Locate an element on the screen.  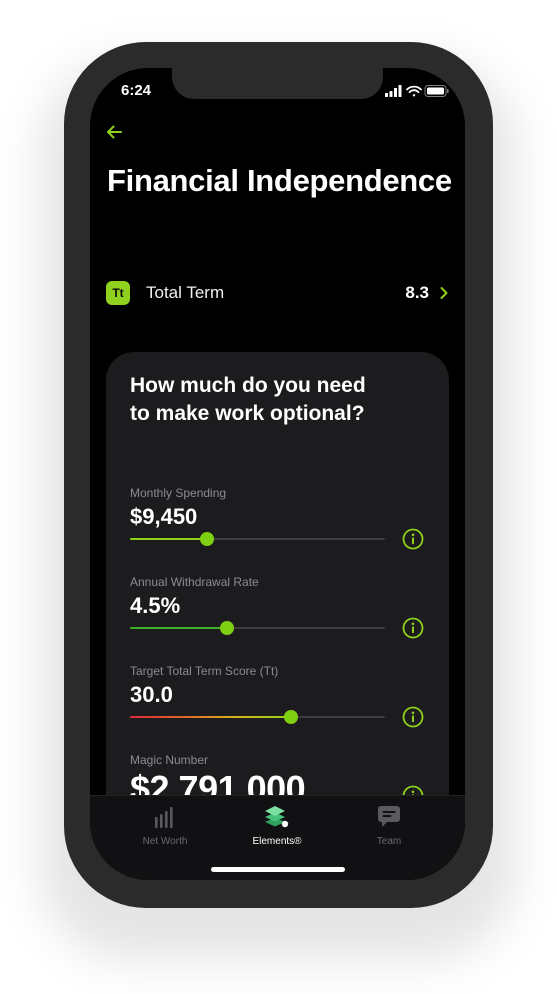
battery-icon is located at coordinates (436, 91).